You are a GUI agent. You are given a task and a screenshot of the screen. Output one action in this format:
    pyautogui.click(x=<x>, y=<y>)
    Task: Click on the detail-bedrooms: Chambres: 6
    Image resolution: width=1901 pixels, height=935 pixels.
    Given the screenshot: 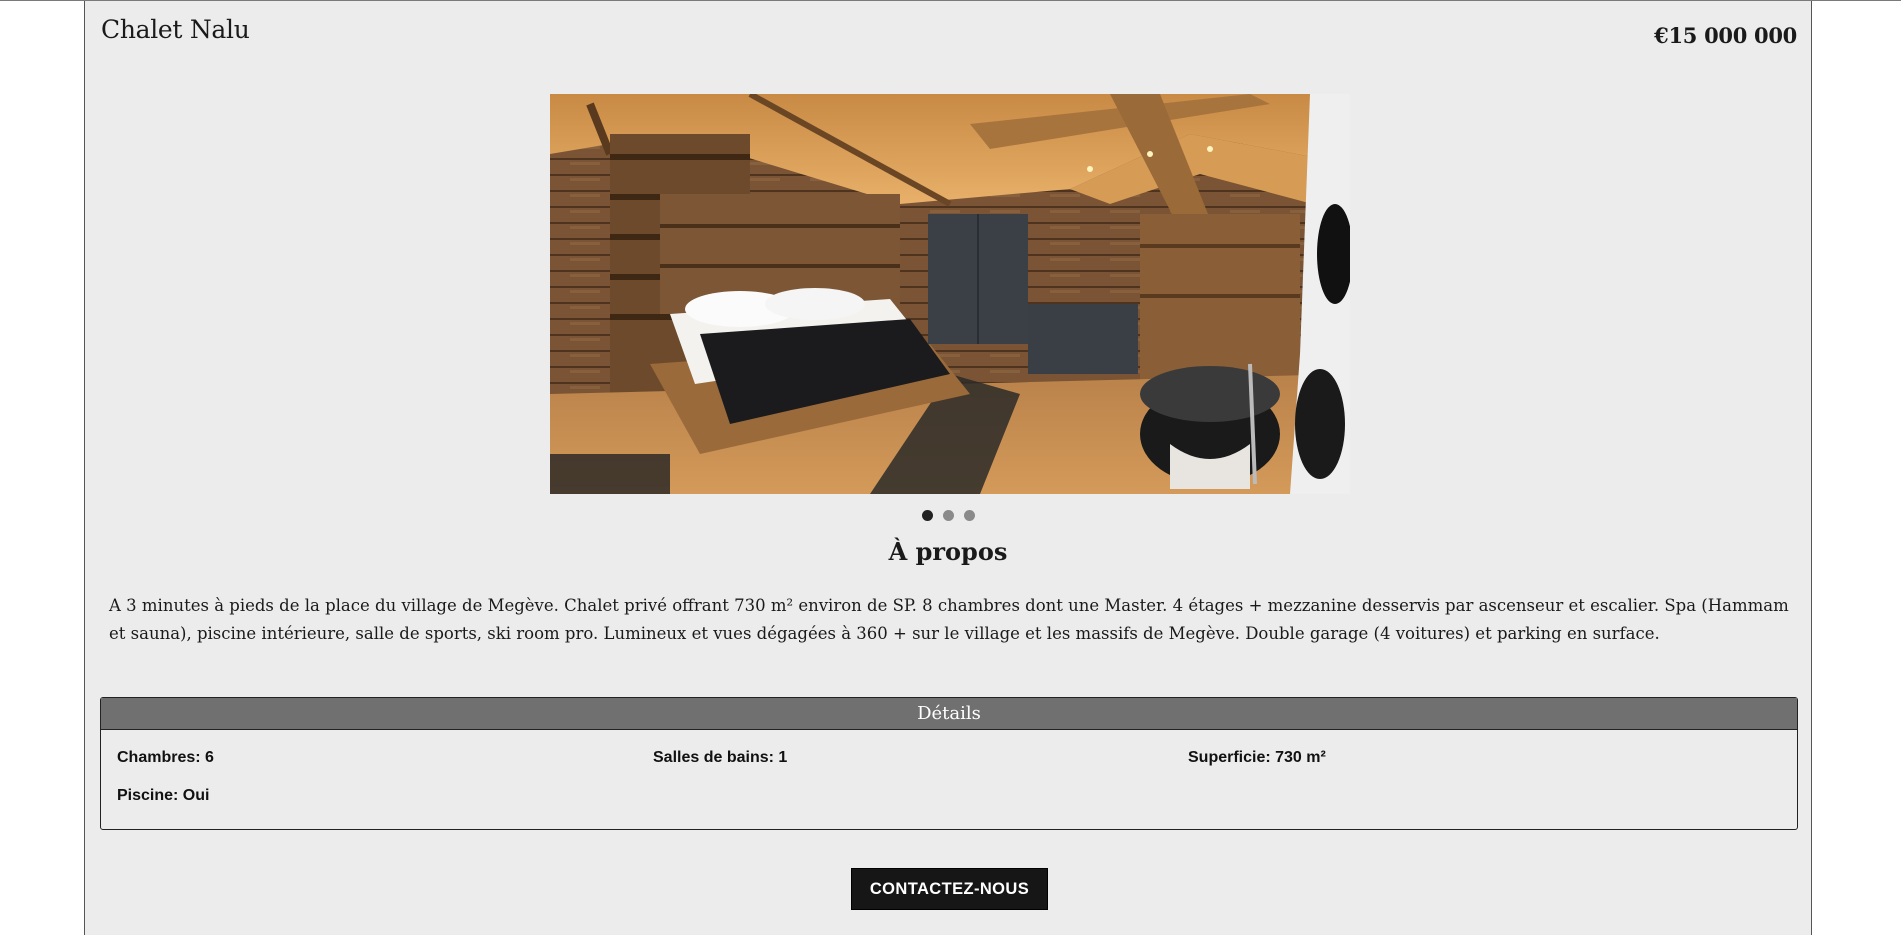 What is the action you would take?
    pyautogui.click(x=165, y=757)
    